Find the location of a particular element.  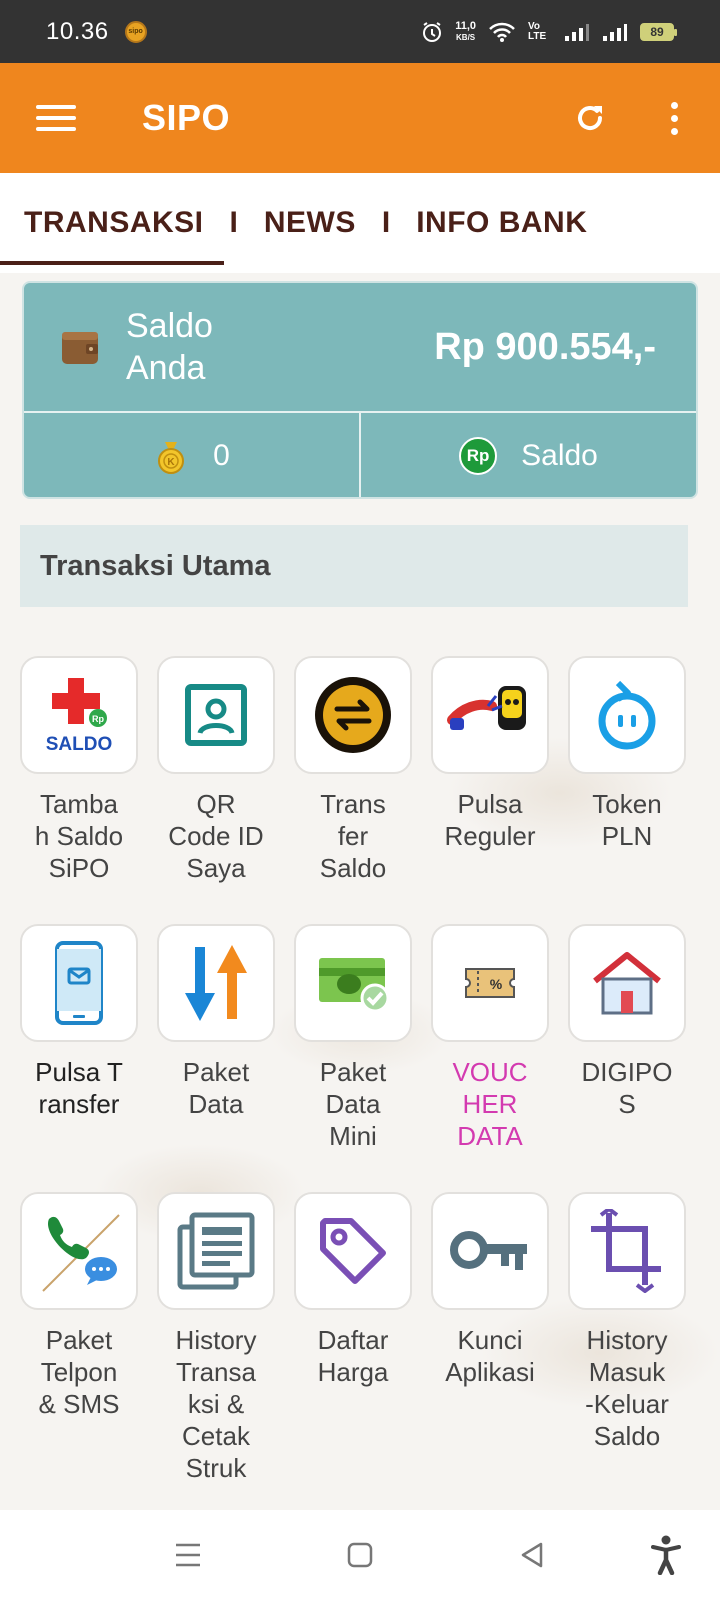

tab-news: NEWS is located at coordinates (310, 223).